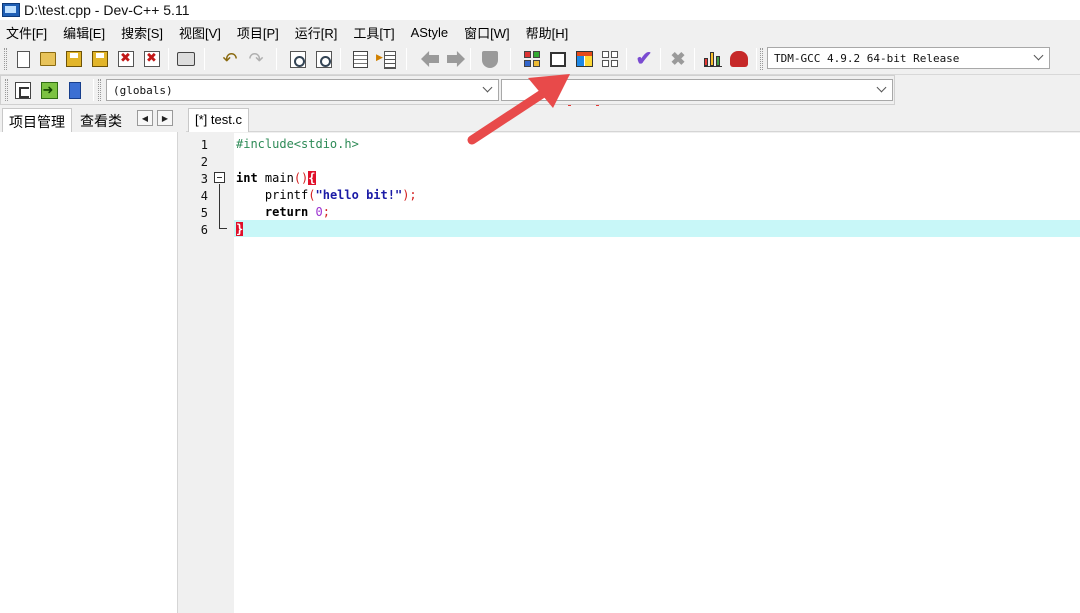 This screenshot has height=613, width=1080. I want to click on title-bar: D:\test.cpp - Dev-C++ 5.11, so click(540, 10).